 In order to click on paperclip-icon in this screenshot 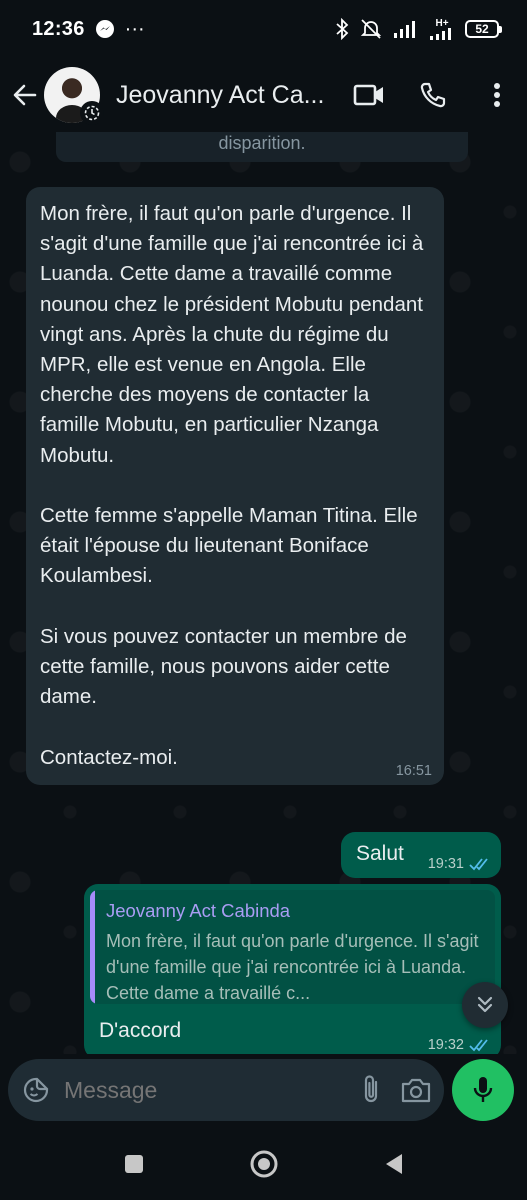, I will do `click(371, 1089)`.